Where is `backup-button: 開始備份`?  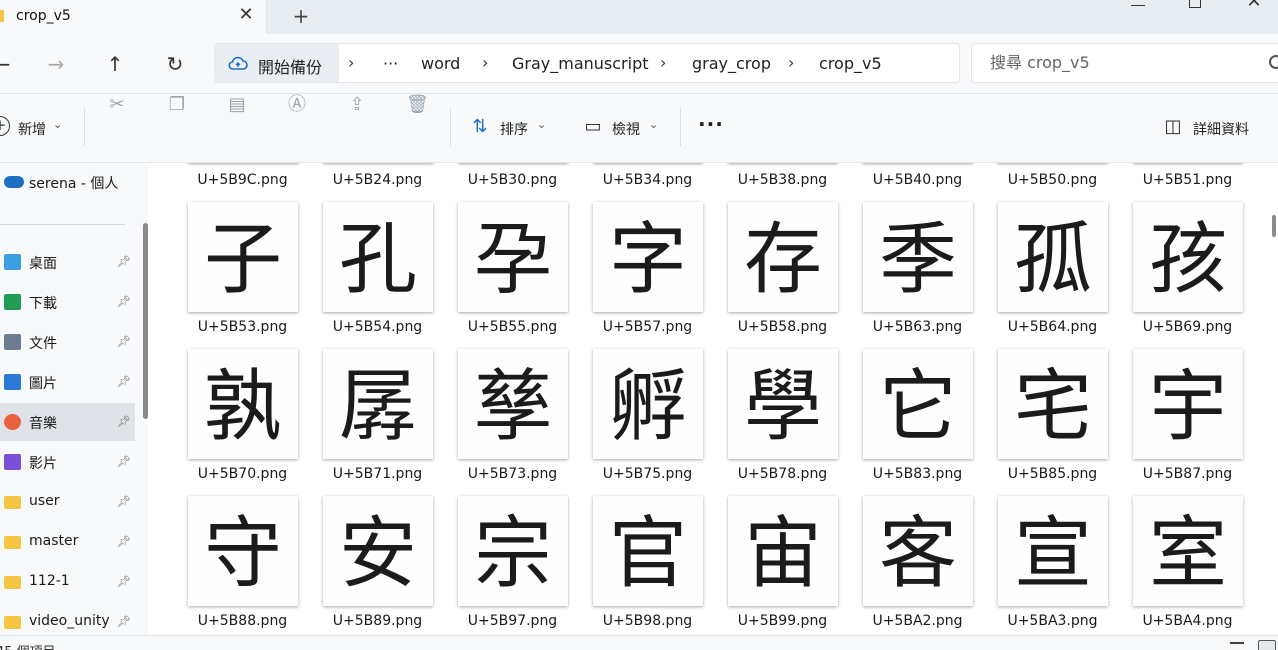 backup-button: 開始備份 is located at coordinates (277, 63).